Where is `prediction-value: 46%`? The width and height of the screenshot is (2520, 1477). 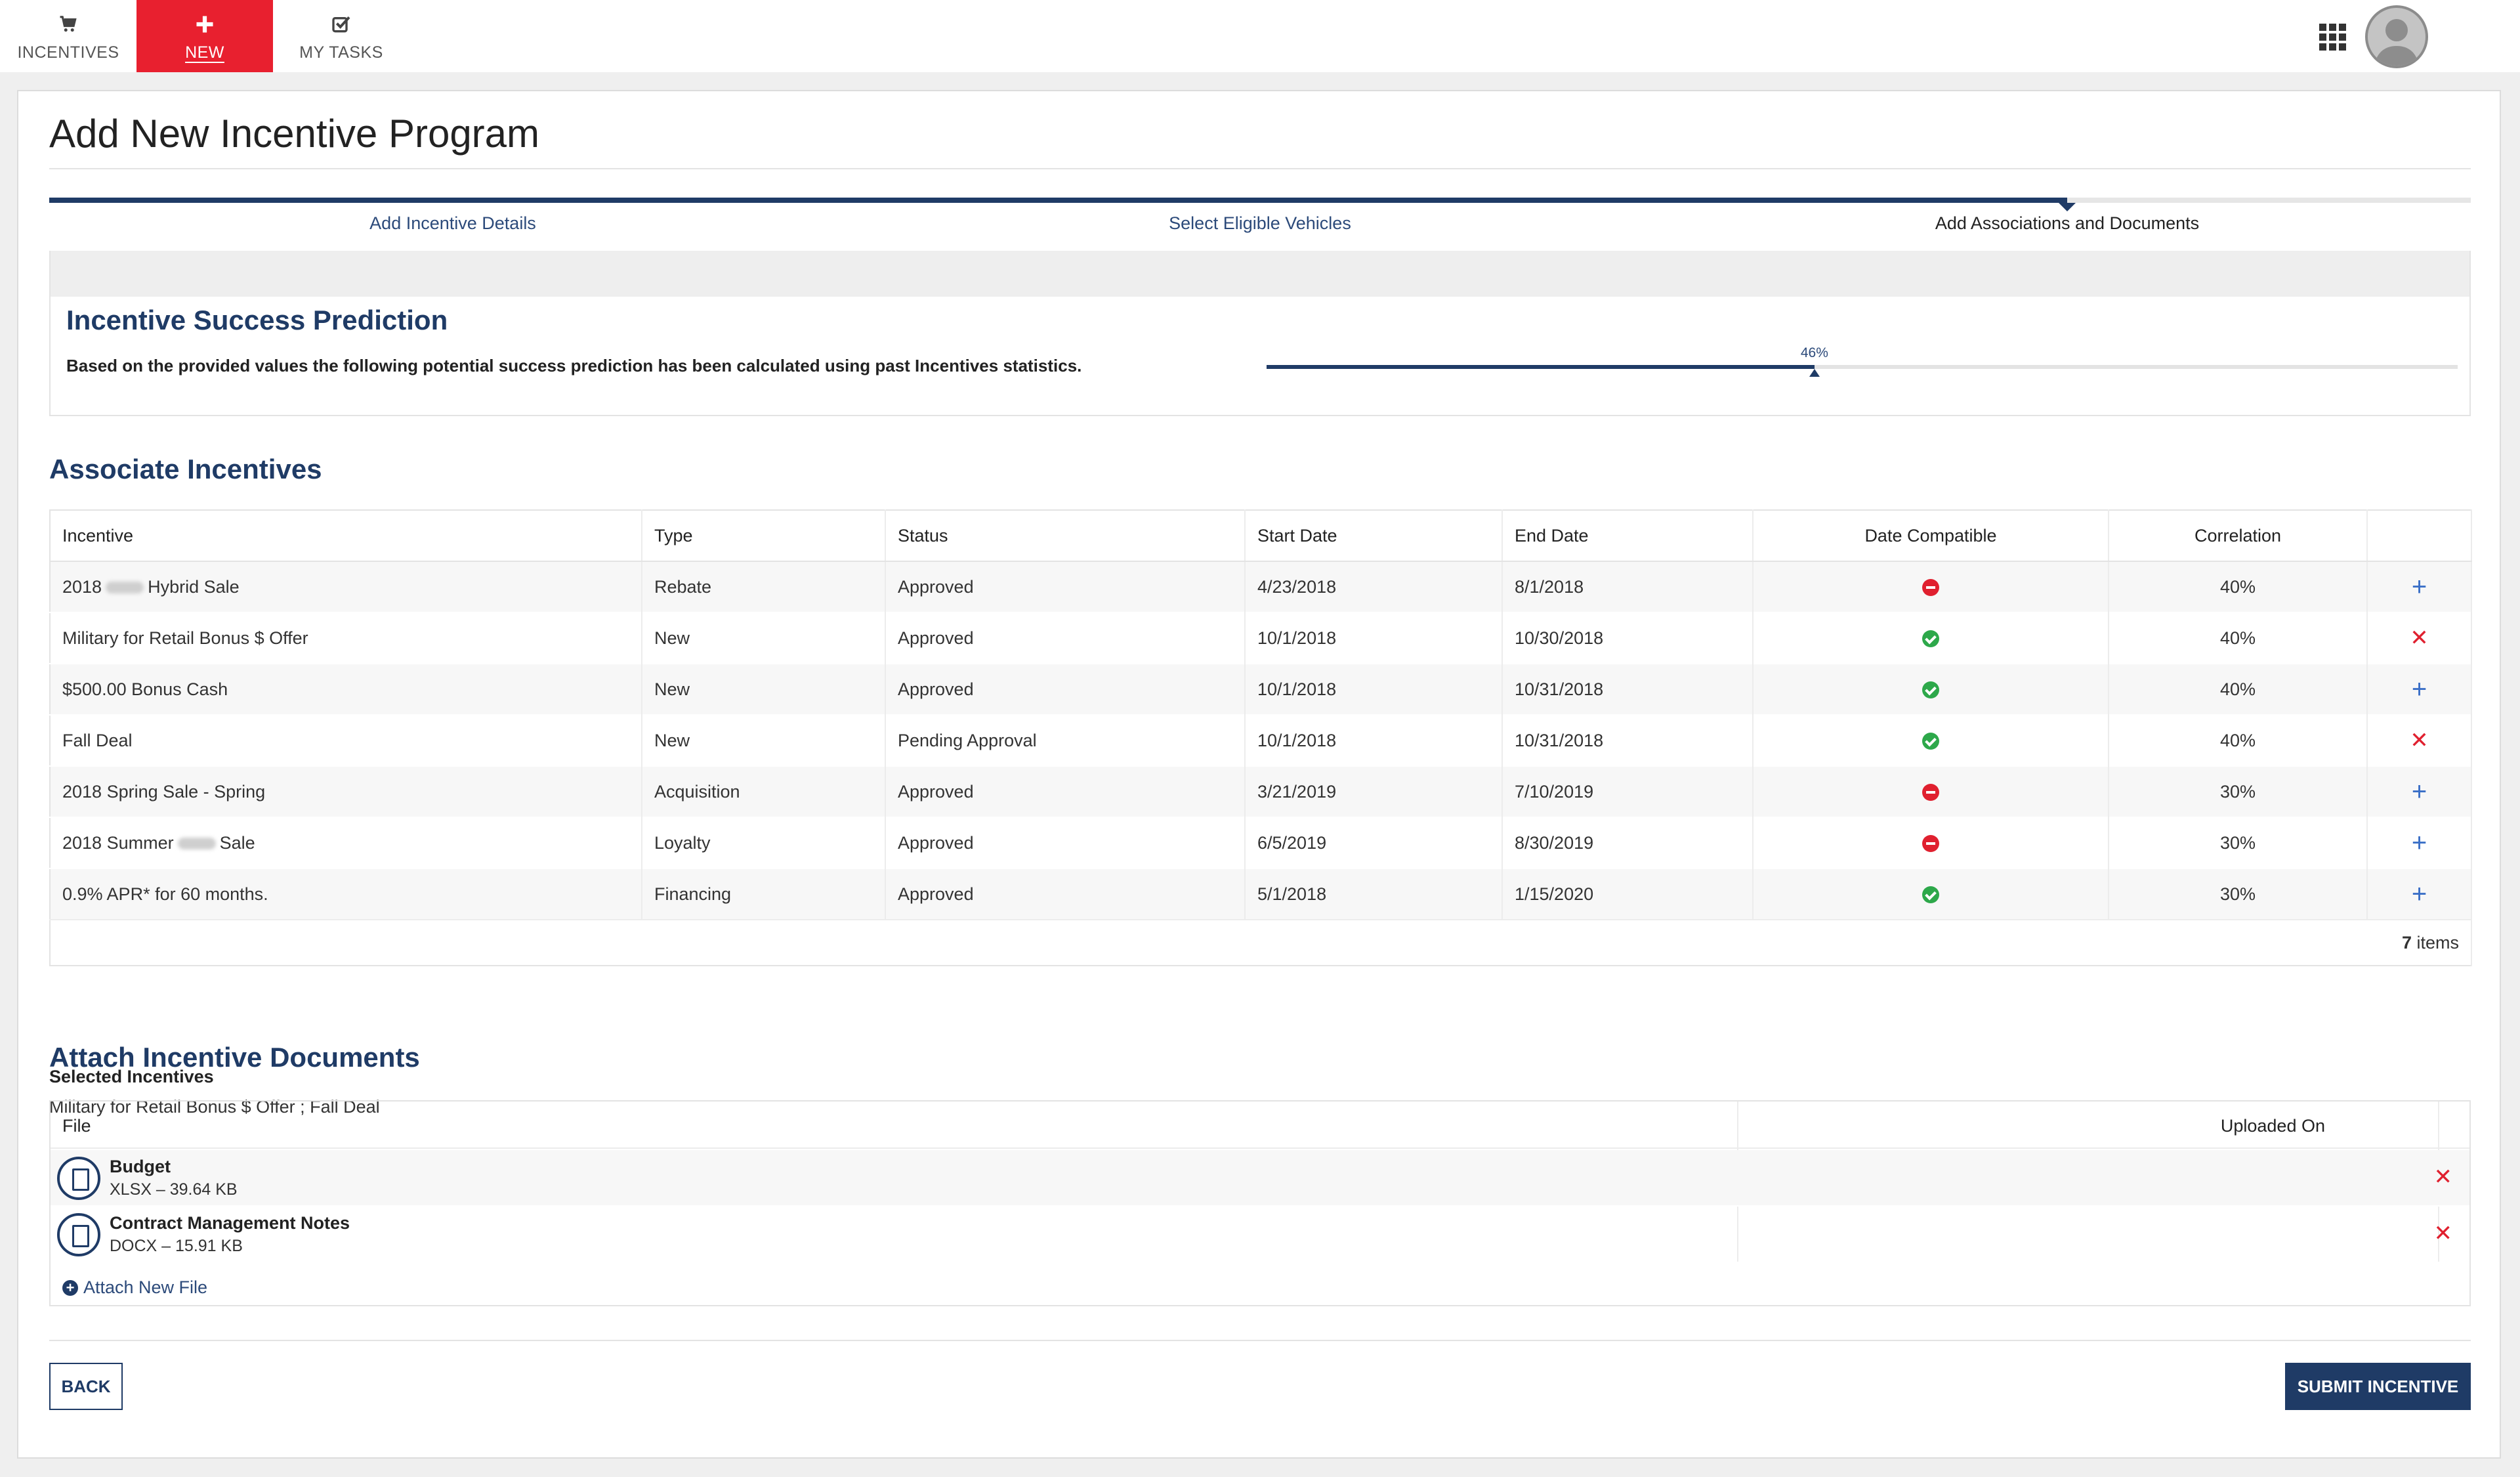
prediction-value: 46% is located at coordinates (1814, 352).